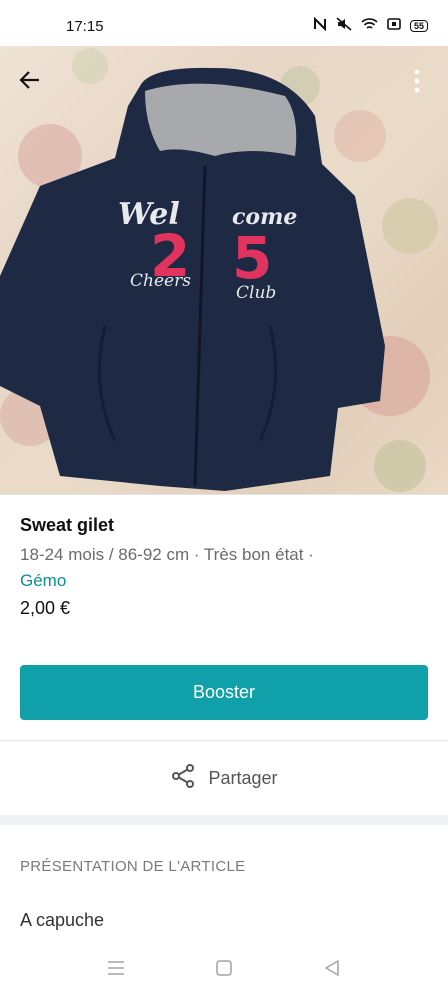  What do you see at coordinates (62, 920) in the screenshot?
I see `item-description: A capuche` at bounding box center [62, 920].